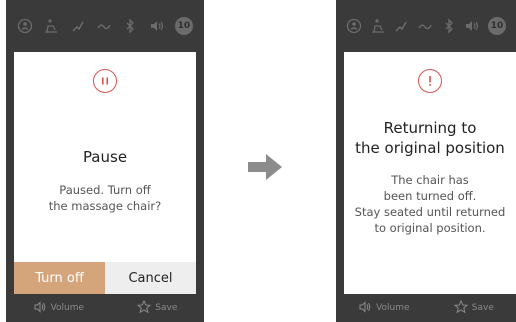 Image resolution: width=516 pixels, height=322 pixels. I want to click on dialog-message-line4: to original position., so click(430, 228).